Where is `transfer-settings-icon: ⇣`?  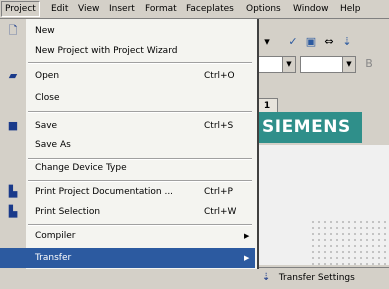 transfer-settings-icon: ⇣ is located at coordinates (266, 277).